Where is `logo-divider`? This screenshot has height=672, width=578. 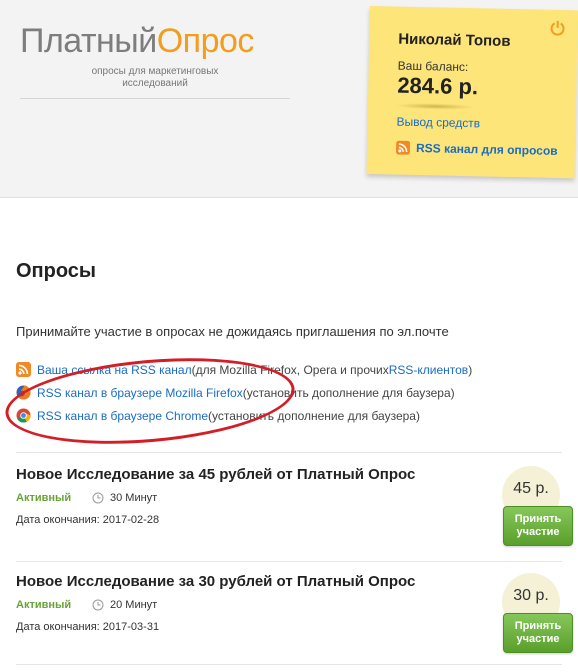 logo-divider is located at coordinates (155, 98).